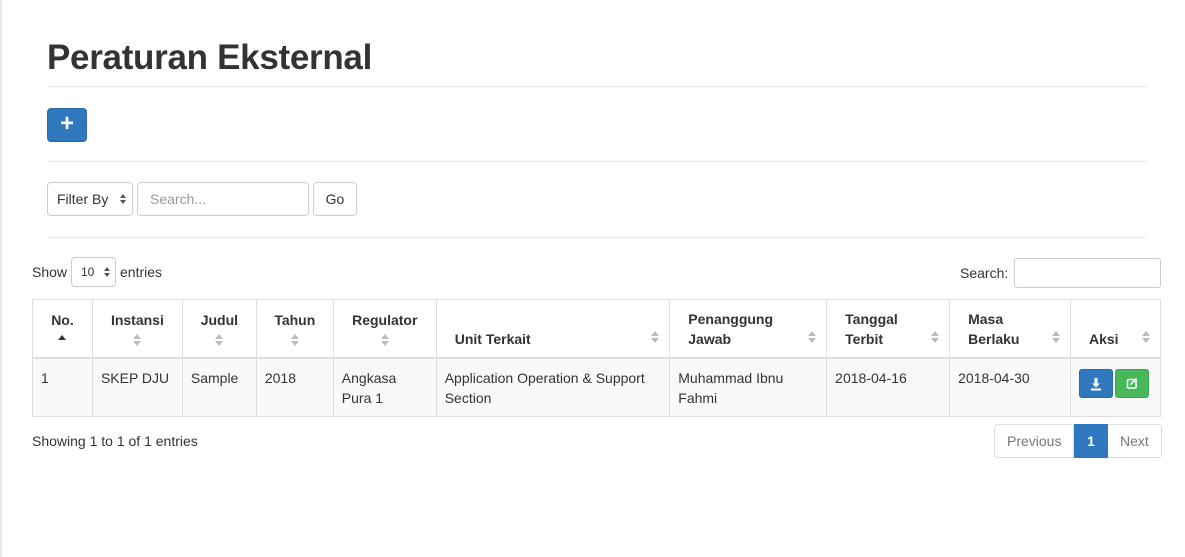  I want to click on entries-label: entries, so click(141, 272).